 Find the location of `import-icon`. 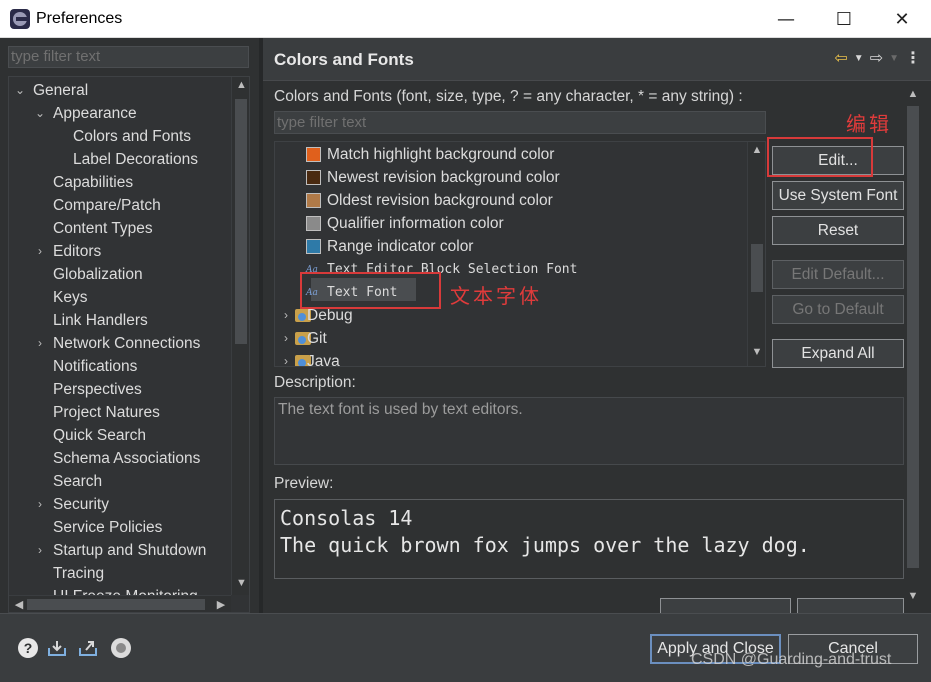

import-icon is located at coordinates (57, 648).